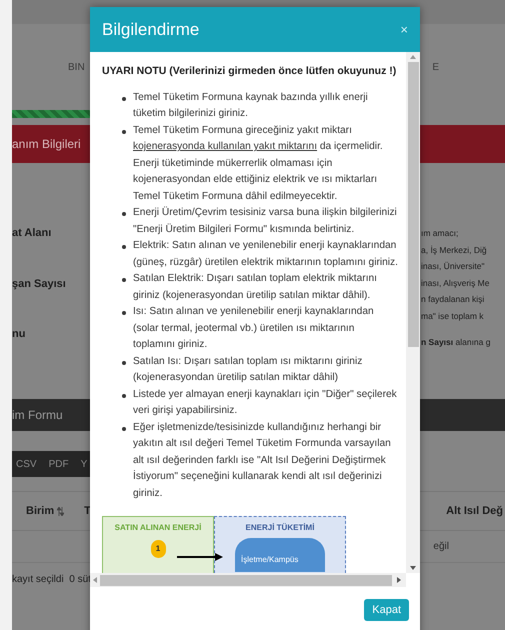 Image resolution: width=505 pixels, height=630 pixels. Describe the element at coordinates (265, 254) in the screenshot. I see `note-text: Elektrik: Satın alınan ve yenilenebilir enerji kaynaklarından (güneş, rüzgâr) üretilen elektrik miktarının toplamını giriniz.` at that location.